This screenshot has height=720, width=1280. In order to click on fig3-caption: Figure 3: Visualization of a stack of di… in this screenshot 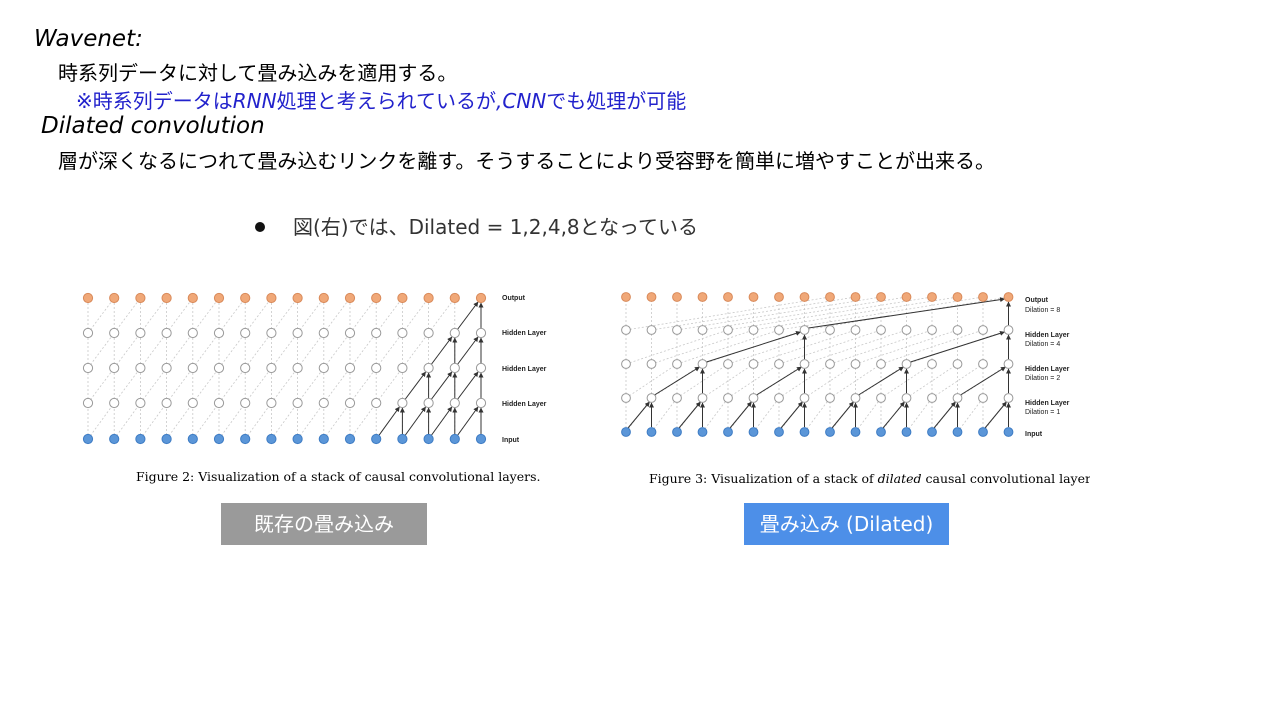, I will do `click(869, 478)`.